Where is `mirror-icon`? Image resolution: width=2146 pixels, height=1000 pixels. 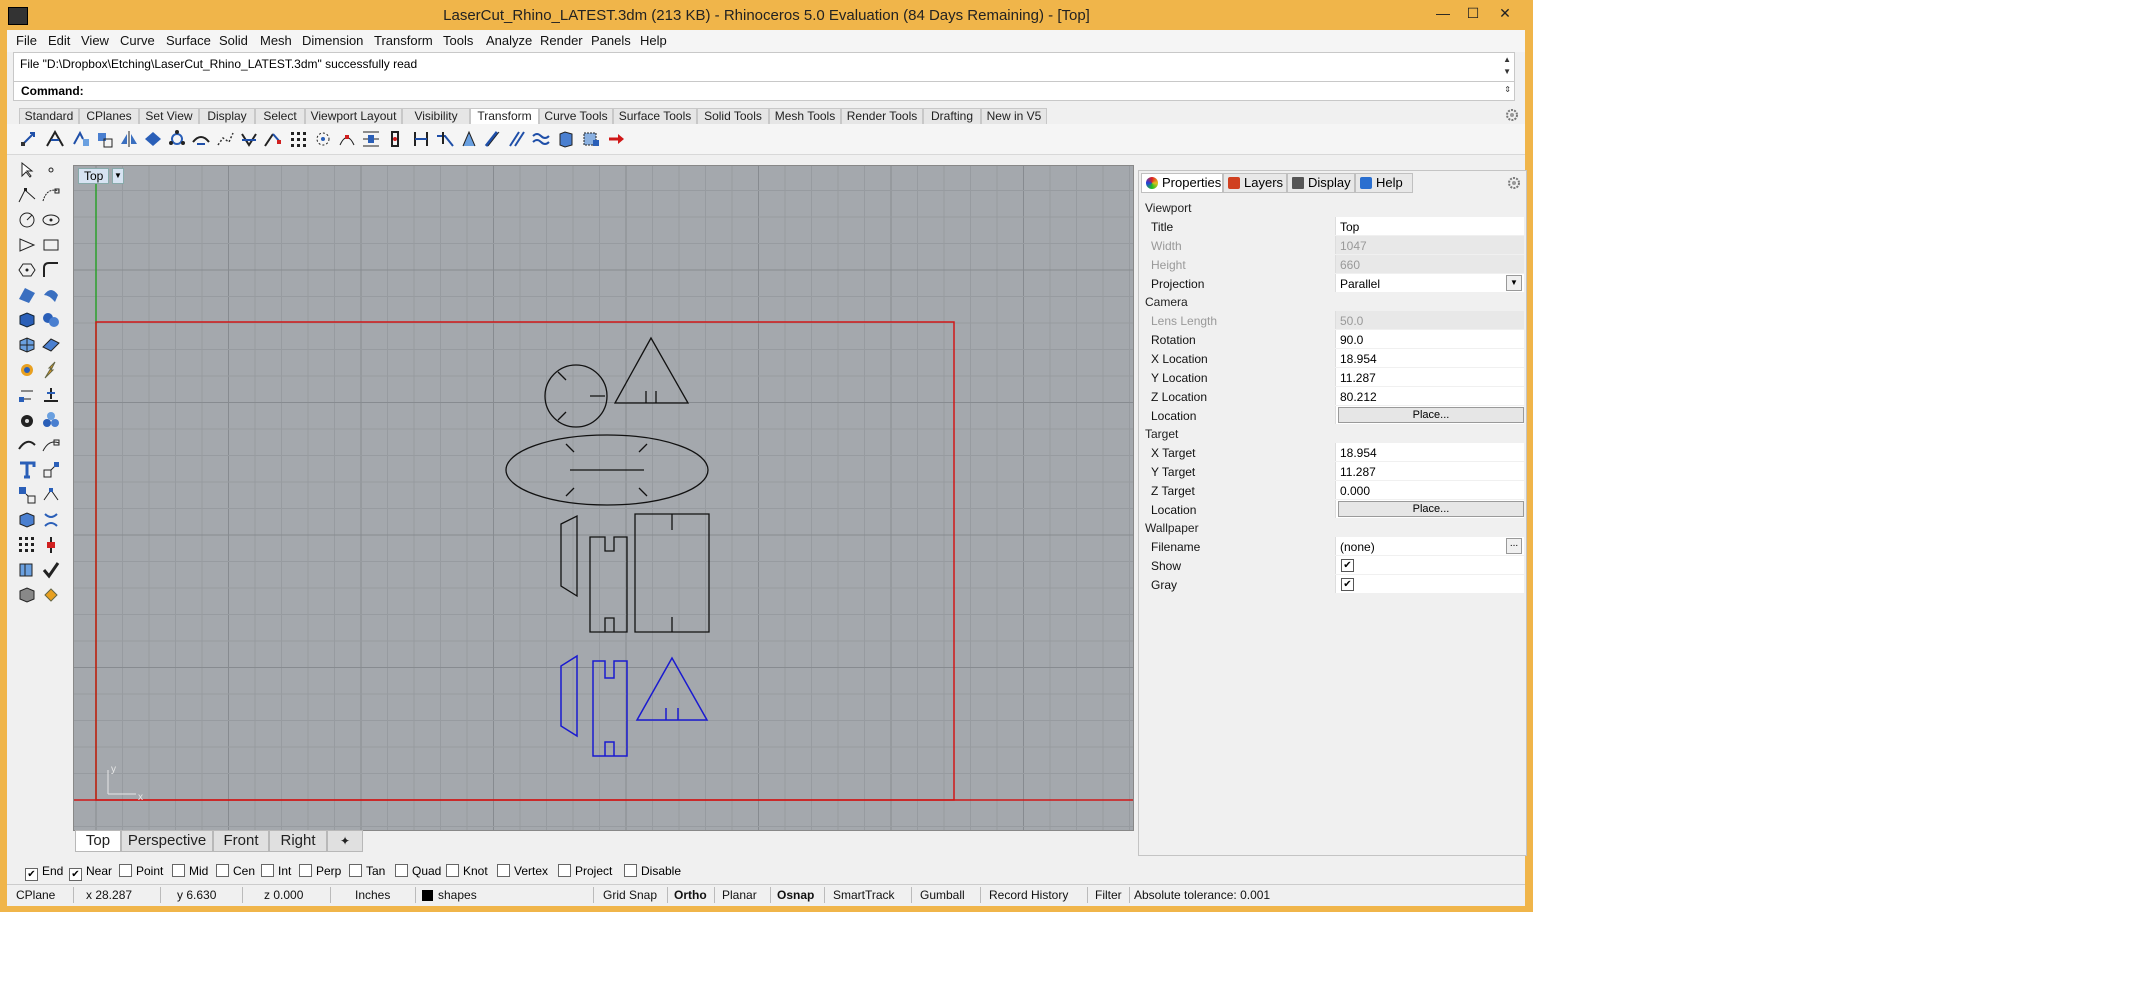 mirror-icon is located at coordinates (129, 139).